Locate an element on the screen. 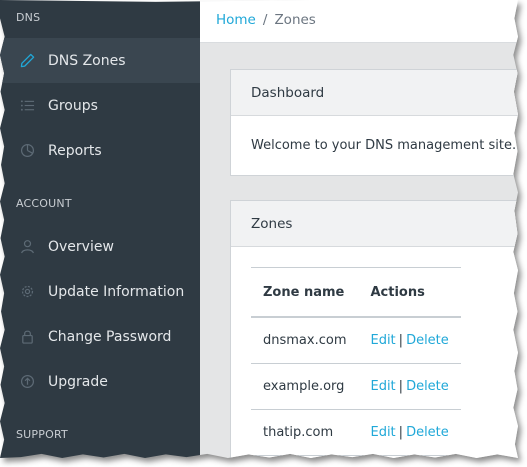 This screenshot has height=467, width=527. sidebar-item-label: Reports is located at coordinates (75, 150).